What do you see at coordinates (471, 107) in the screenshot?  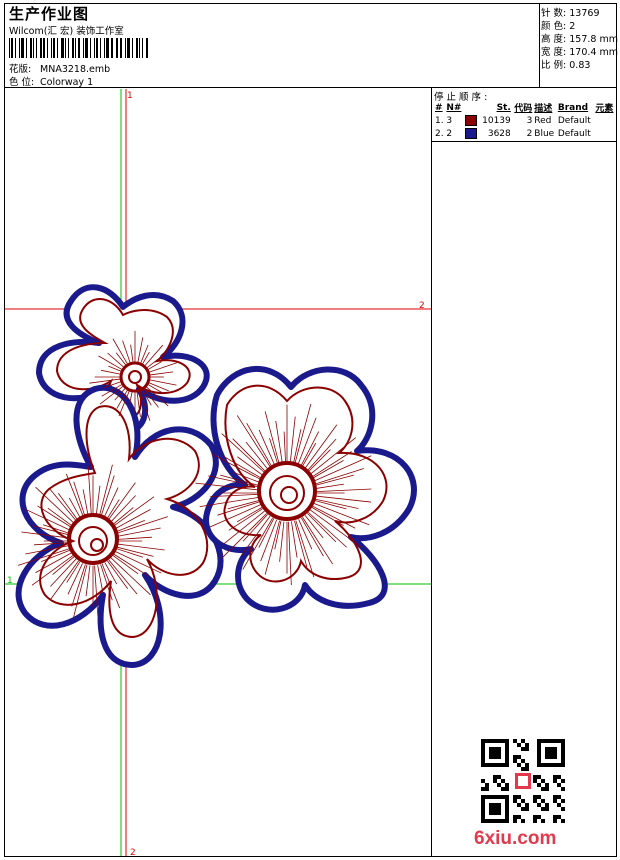 I see `col-swatch` at bounding box center [471, 107].